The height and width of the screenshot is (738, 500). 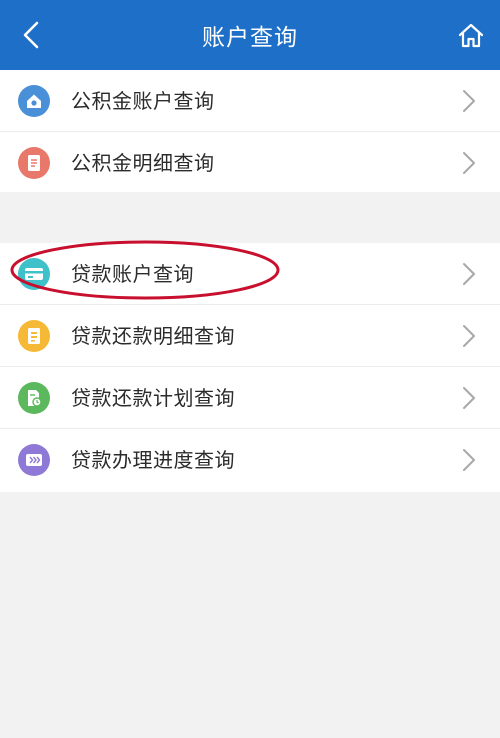 I want to click on menu-item-label: 贷款账户查询, so click(x=132, y=274).